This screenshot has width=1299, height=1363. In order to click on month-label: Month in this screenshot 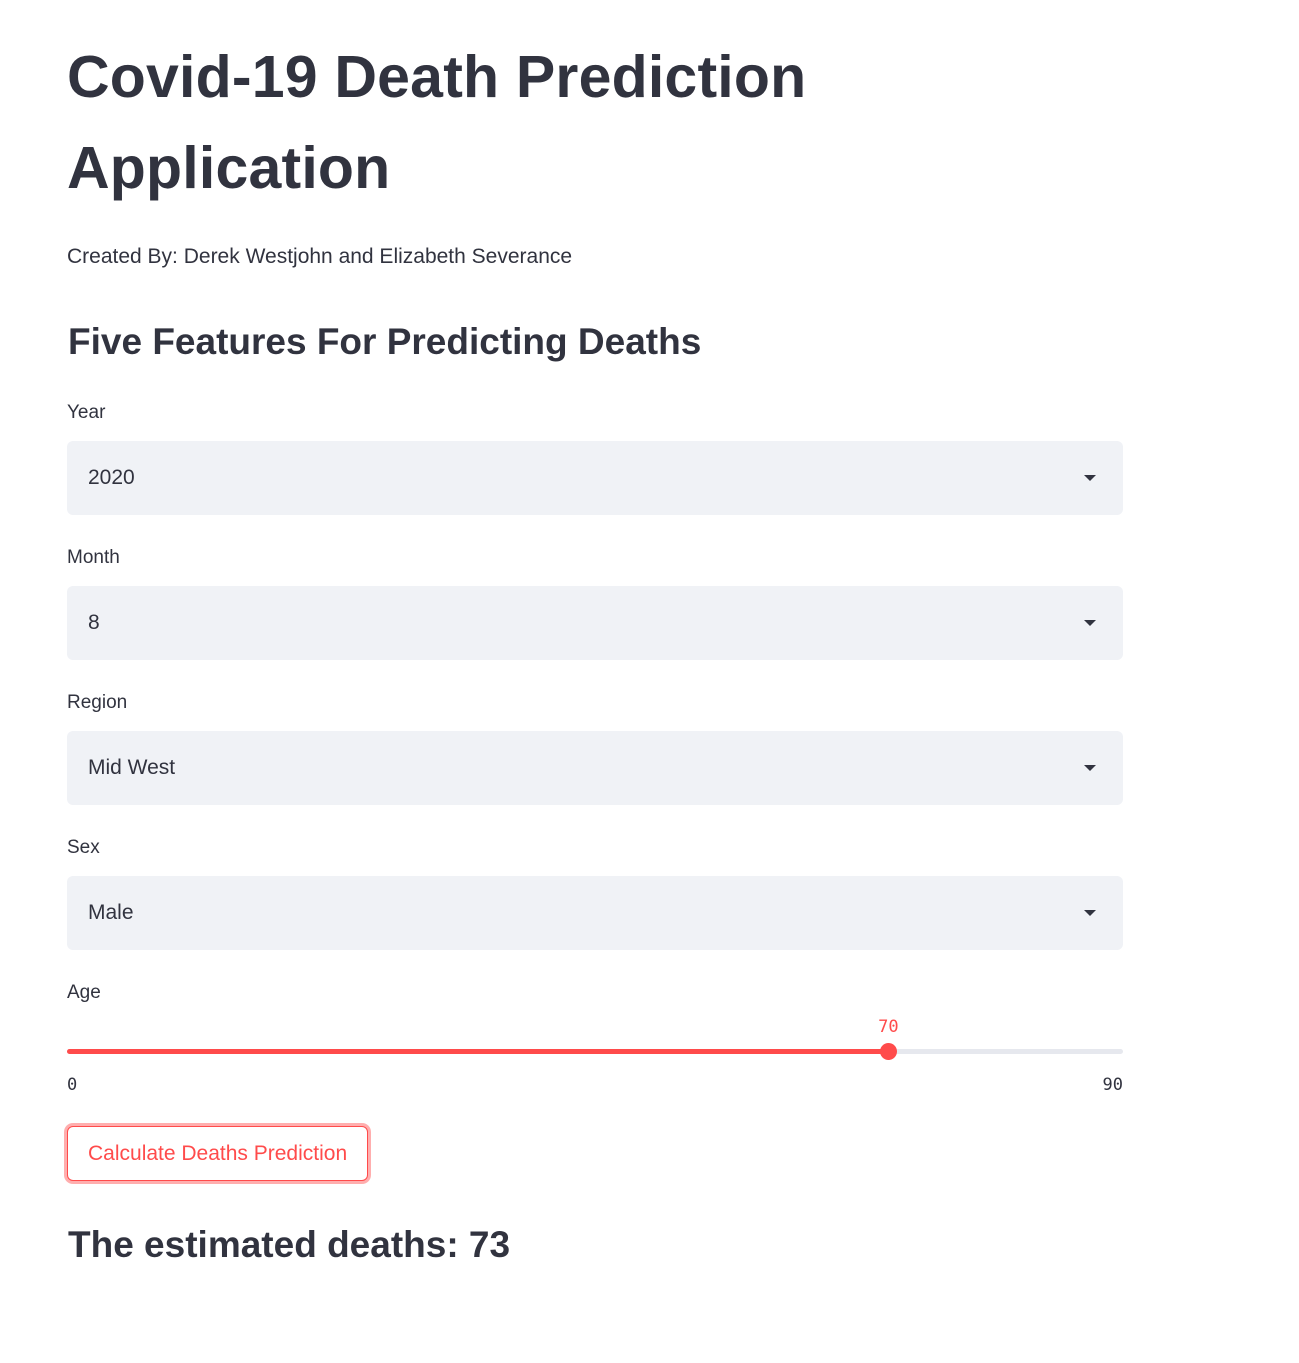, I will do `click(93, 557)`.